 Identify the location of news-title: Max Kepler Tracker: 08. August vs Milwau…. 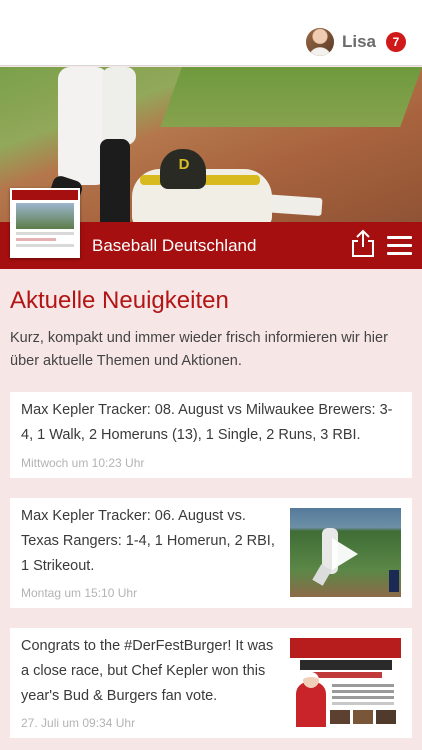
(211, 423).